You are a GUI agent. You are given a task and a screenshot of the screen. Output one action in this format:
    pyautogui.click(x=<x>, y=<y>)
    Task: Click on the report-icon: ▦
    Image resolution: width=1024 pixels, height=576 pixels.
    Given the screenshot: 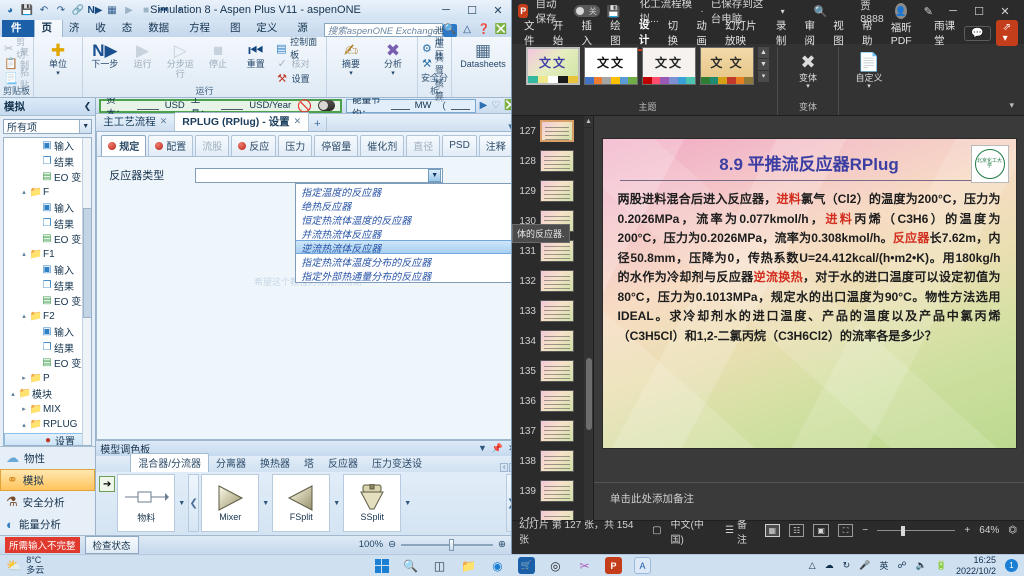 What is the action you would take?
    pyautogui.click(x=112, y=10)
    